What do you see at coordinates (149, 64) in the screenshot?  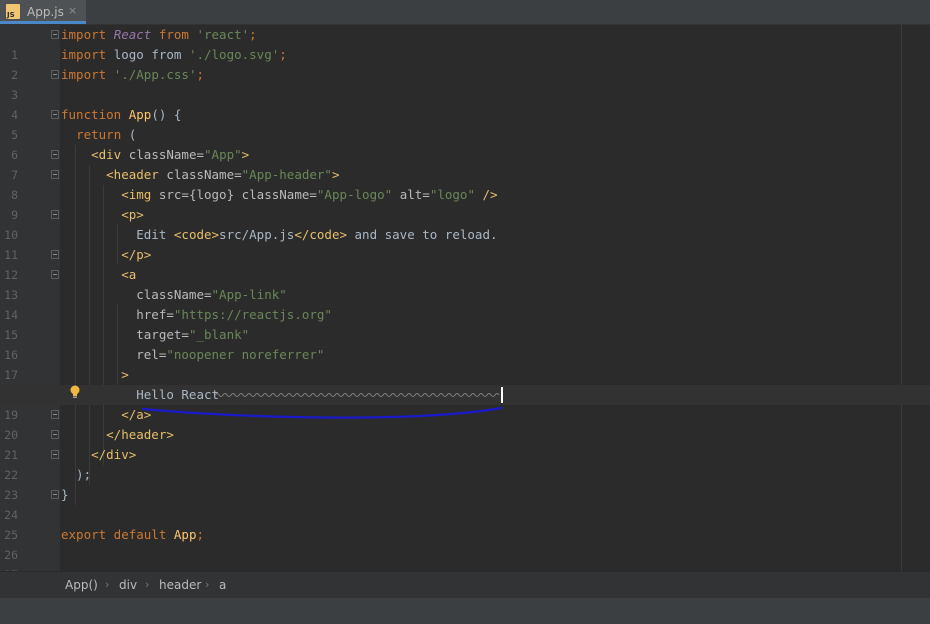 I see `code-line: 2 import logo from './logo.svg';` at bounding box center [149, 64].